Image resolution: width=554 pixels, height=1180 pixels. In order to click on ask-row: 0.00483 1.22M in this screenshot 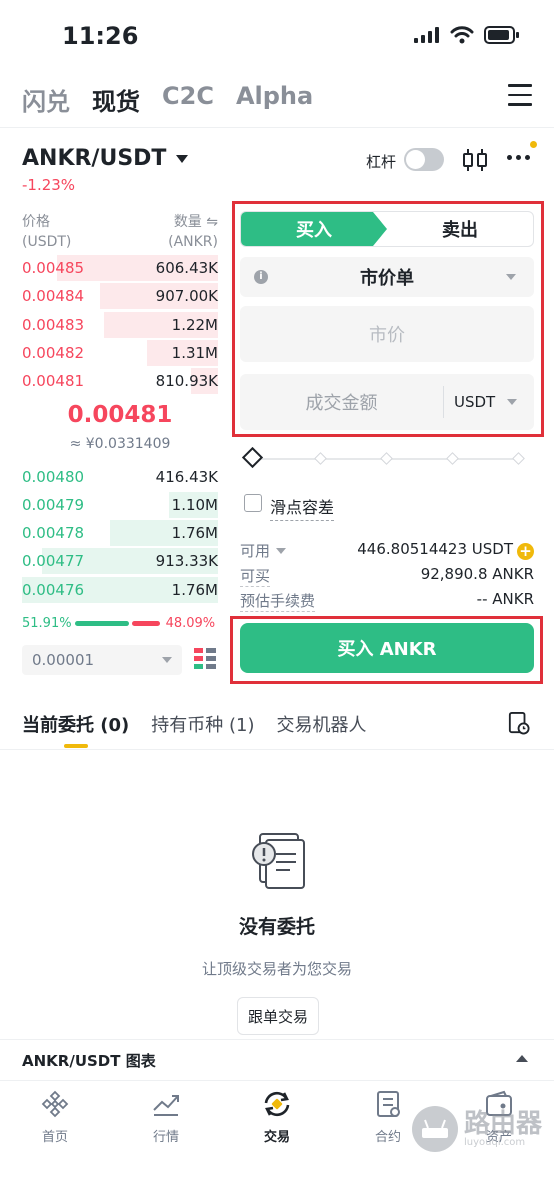, I will do `click(120, 325)`.